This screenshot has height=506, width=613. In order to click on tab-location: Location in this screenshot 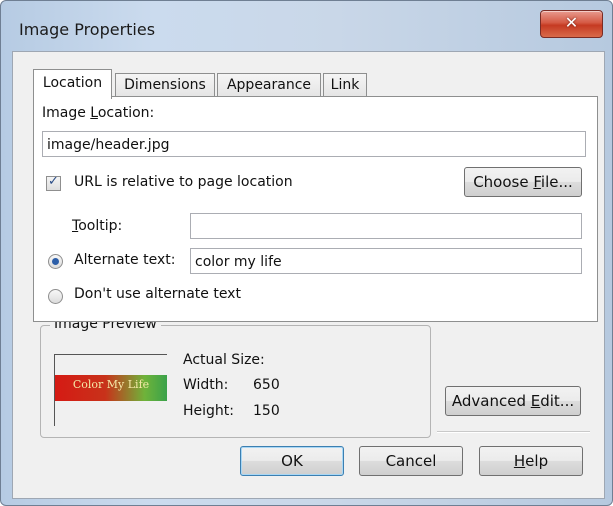, I will do `click(72, 84)`.